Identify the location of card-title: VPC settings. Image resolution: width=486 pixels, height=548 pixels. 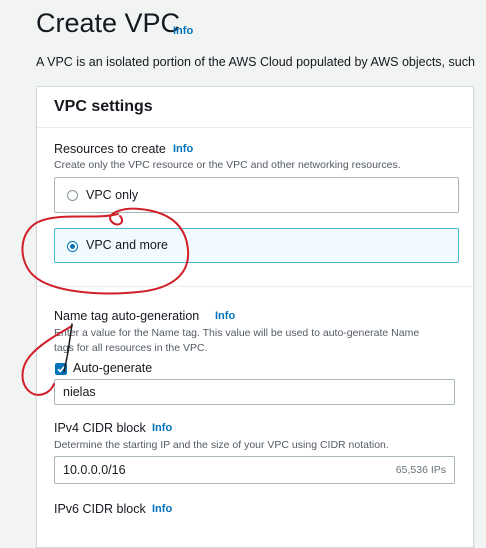
(103, 106).